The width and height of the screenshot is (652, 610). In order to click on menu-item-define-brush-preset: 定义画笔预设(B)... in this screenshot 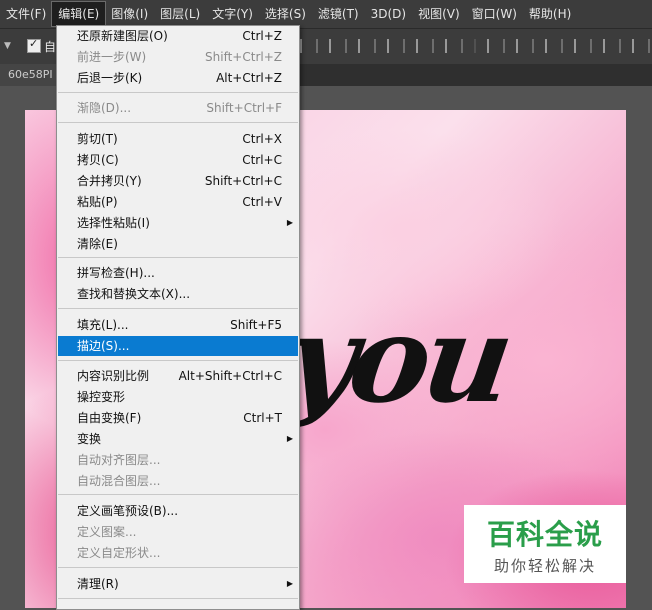, I will do `click(178, 511)`.